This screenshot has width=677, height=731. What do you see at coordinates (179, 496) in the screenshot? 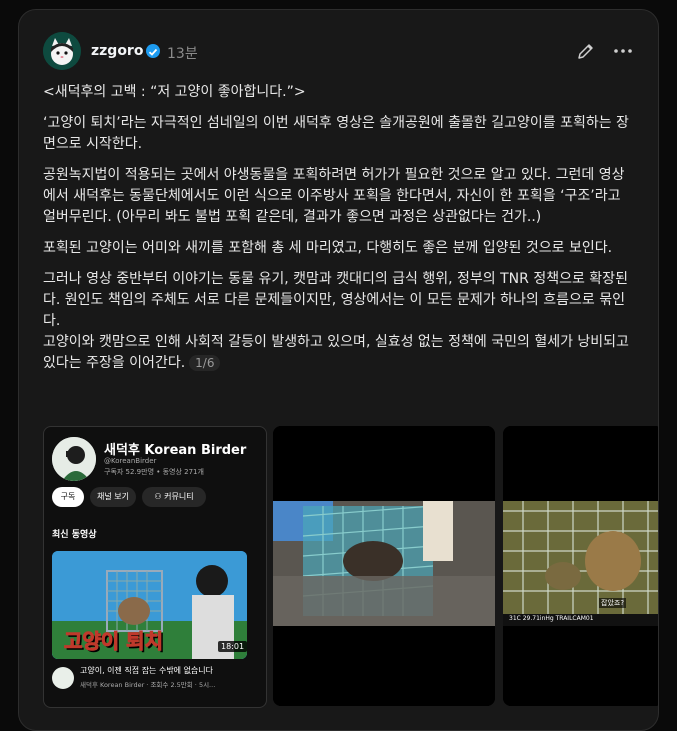
I see `community-label: 커뮤니티` at bounding box center [179, 496].